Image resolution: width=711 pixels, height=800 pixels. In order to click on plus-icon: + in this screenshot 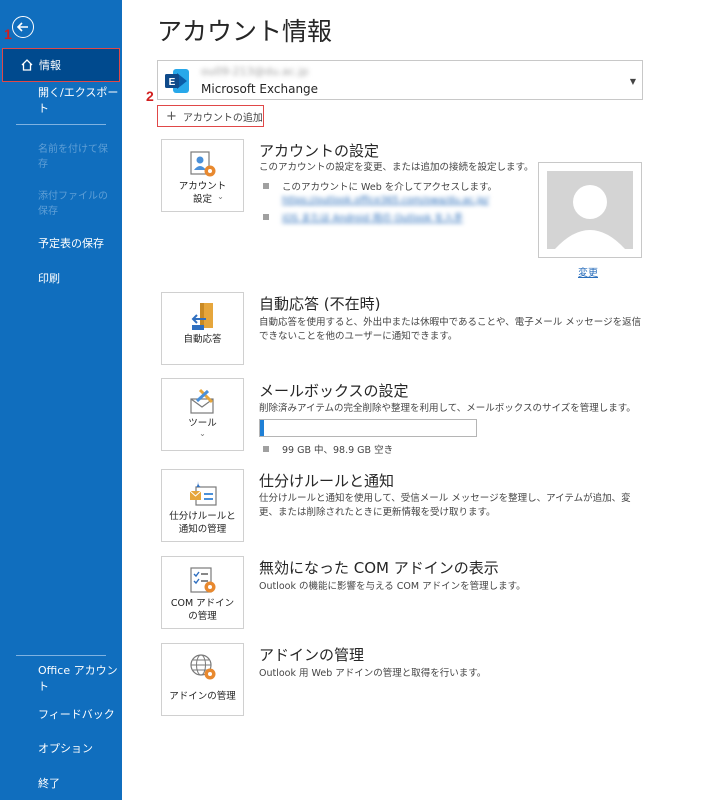, I will do `click(171, 116)`.